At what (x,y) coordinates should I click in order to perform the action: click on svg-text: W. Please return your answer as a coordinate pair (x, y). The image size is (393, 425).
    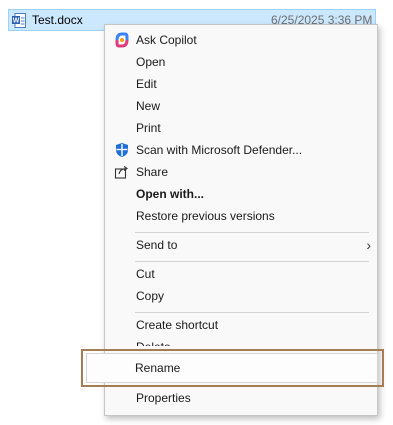
    Looking at the image, I should click on (16, 21).